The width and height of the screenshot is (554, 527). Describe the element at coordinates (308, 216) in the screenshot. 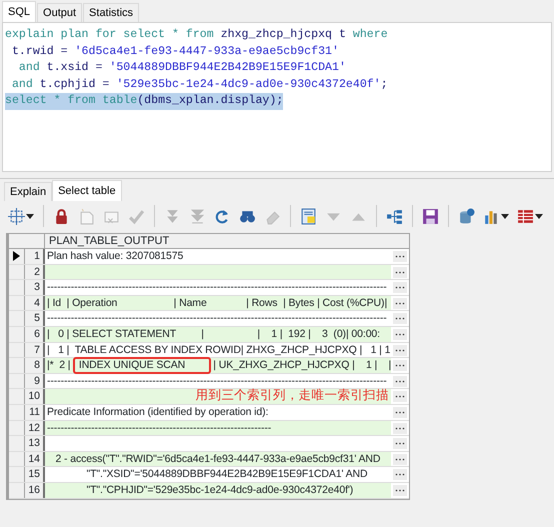

I see `query-form-icon` at that location.